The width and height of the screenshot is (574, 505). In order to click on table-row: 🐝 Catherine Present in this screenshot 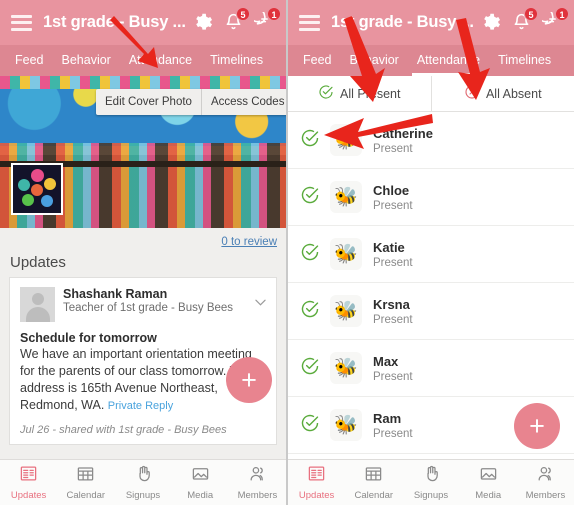, I will do `click(431, 140)`.